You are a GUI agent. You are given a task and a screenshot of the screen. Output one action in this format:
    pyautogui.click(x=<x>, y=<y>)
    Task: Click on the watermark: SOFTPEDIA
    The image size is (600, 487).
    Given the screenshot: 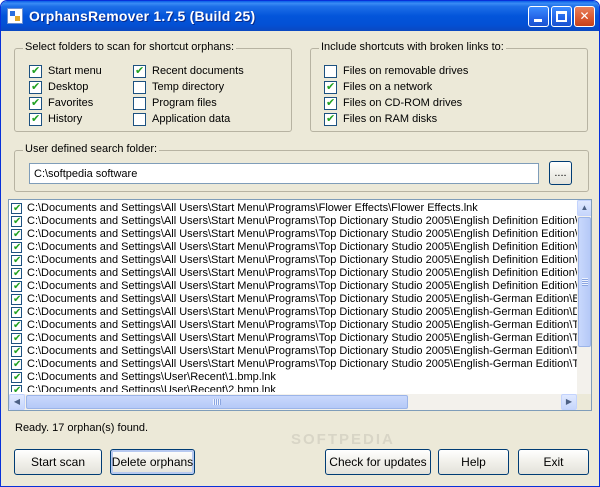 What is the action you would take?
    pyautogui.click(x=343, y=439)
    